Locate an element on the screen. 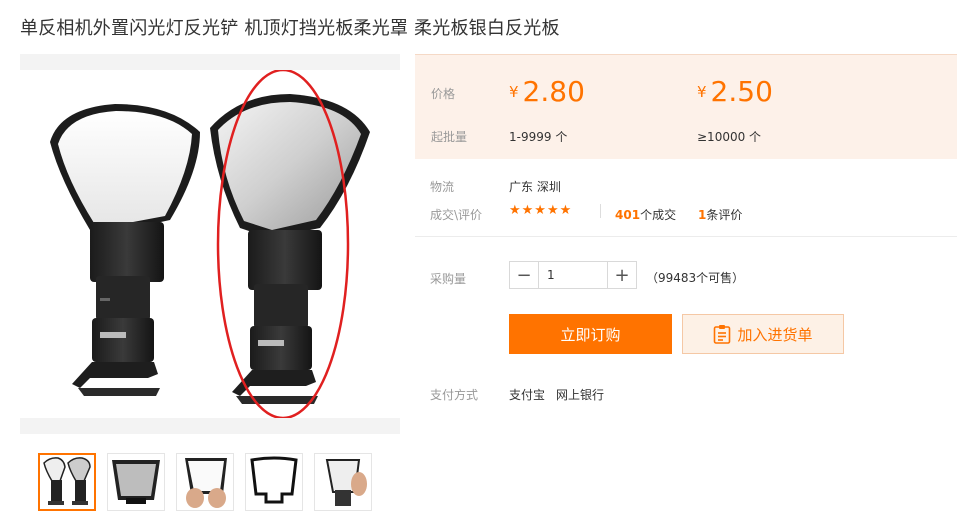 The width and height of the screenshot is (957, 527). min-order-label: 起批量 is located at coordinates (449, 137).